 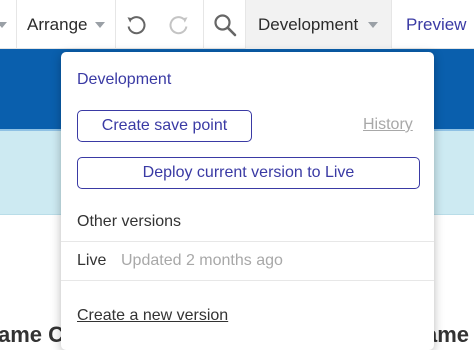 I want to click on search-button, so click(x=225, y=24).